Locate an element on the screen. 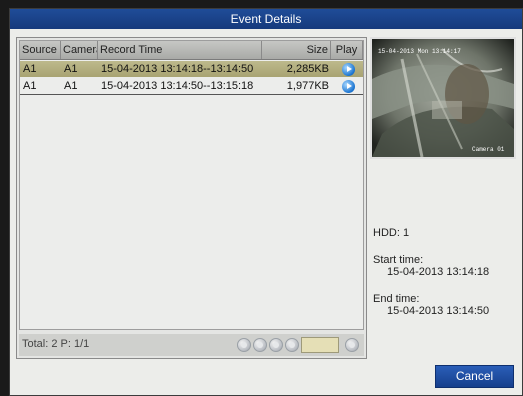 This screenshot has height=396, width=523. pagination-bar: Total: 2 P: 1/1 is located at coordinates (191, 345).